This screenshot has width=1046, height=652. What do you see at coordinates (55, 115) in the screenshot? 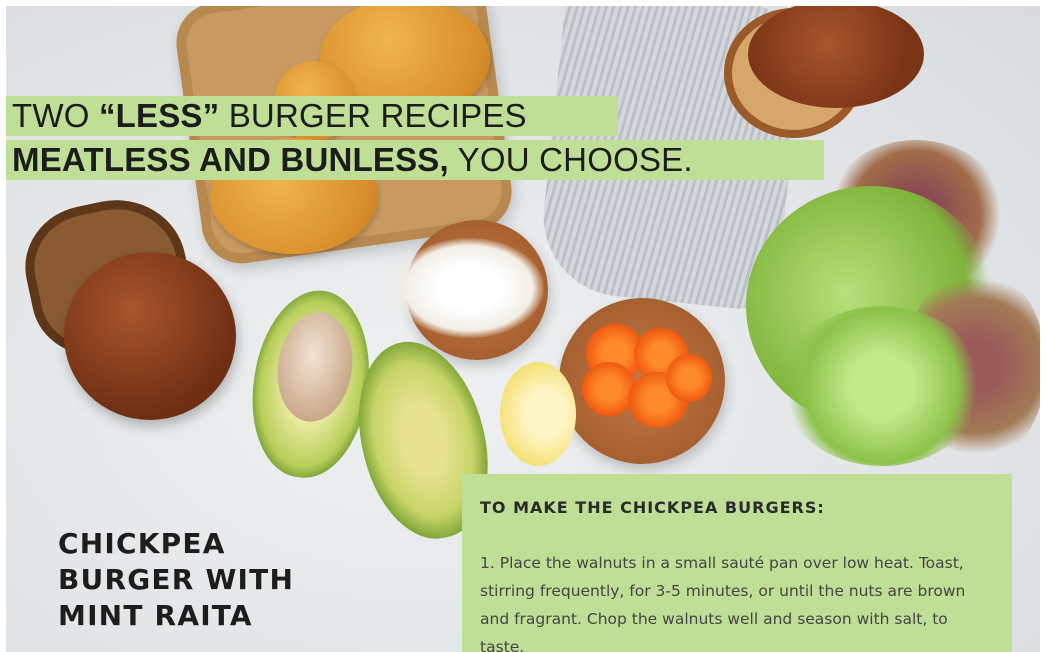
I see `headline-text: TWO` at bounding box center [55, 115].